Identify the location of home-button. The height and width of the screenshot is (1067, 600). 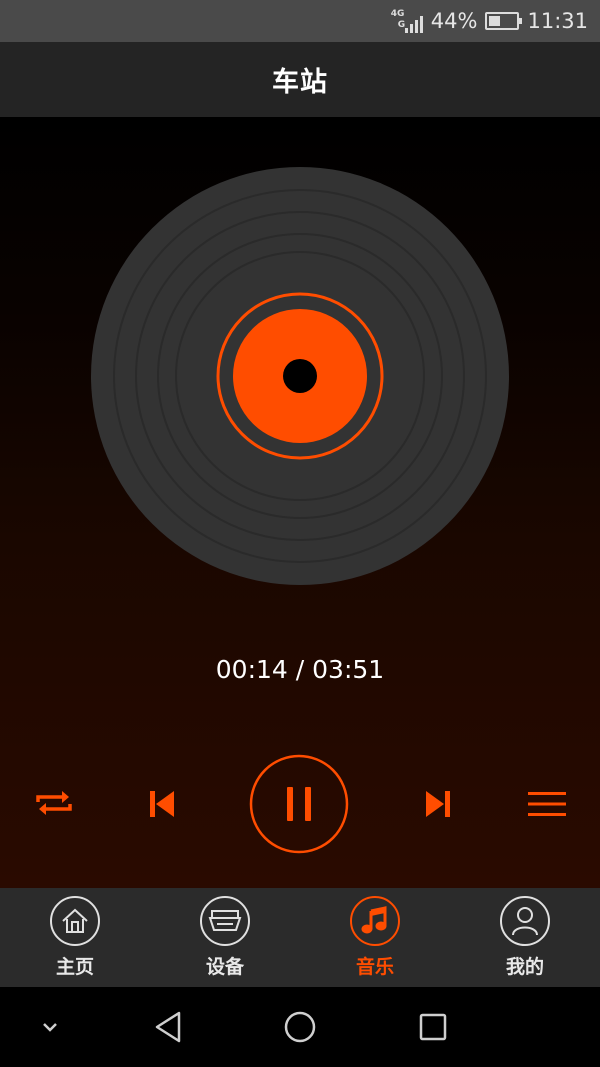
(300, 1027).